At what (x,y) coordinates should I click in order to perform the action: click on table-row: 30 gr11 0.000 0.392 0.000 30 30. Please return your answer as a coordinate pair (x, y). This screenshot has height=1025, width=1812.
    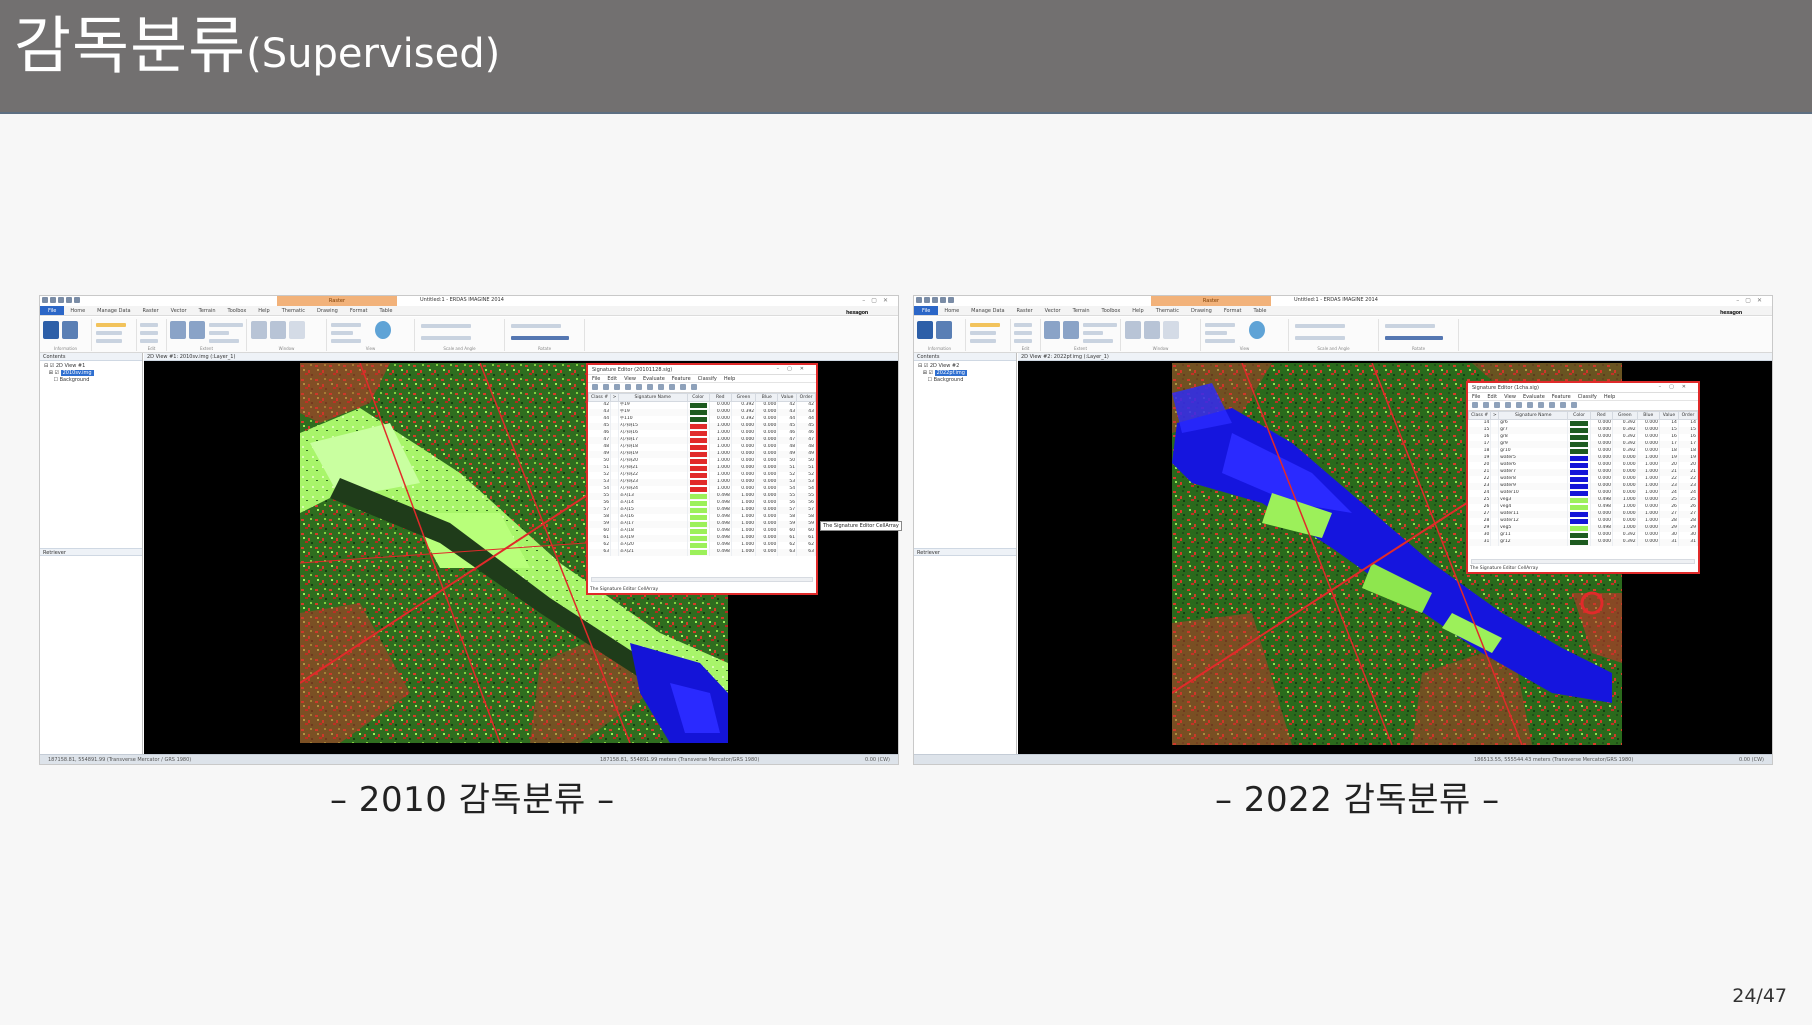
    Looking at the image, I should click on (1583, 535).